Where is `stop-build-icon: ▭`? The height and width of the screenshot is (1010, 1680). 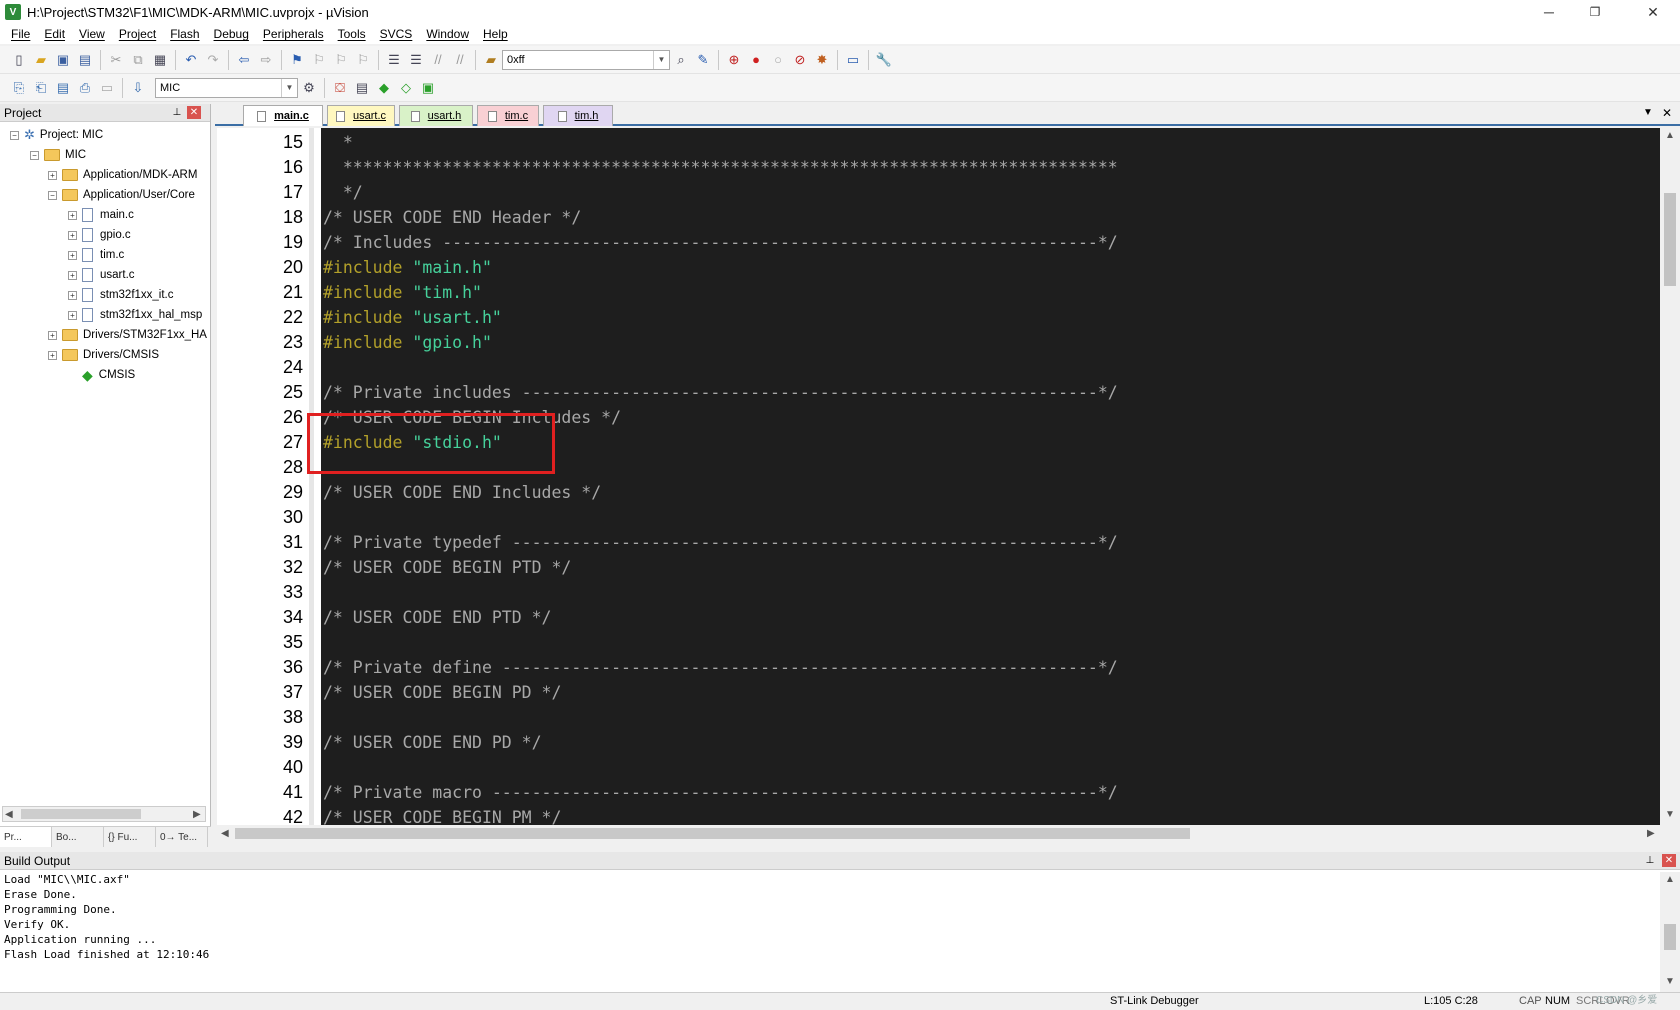 stop-build-icon: ▭ is located at coordinates (107, 88).